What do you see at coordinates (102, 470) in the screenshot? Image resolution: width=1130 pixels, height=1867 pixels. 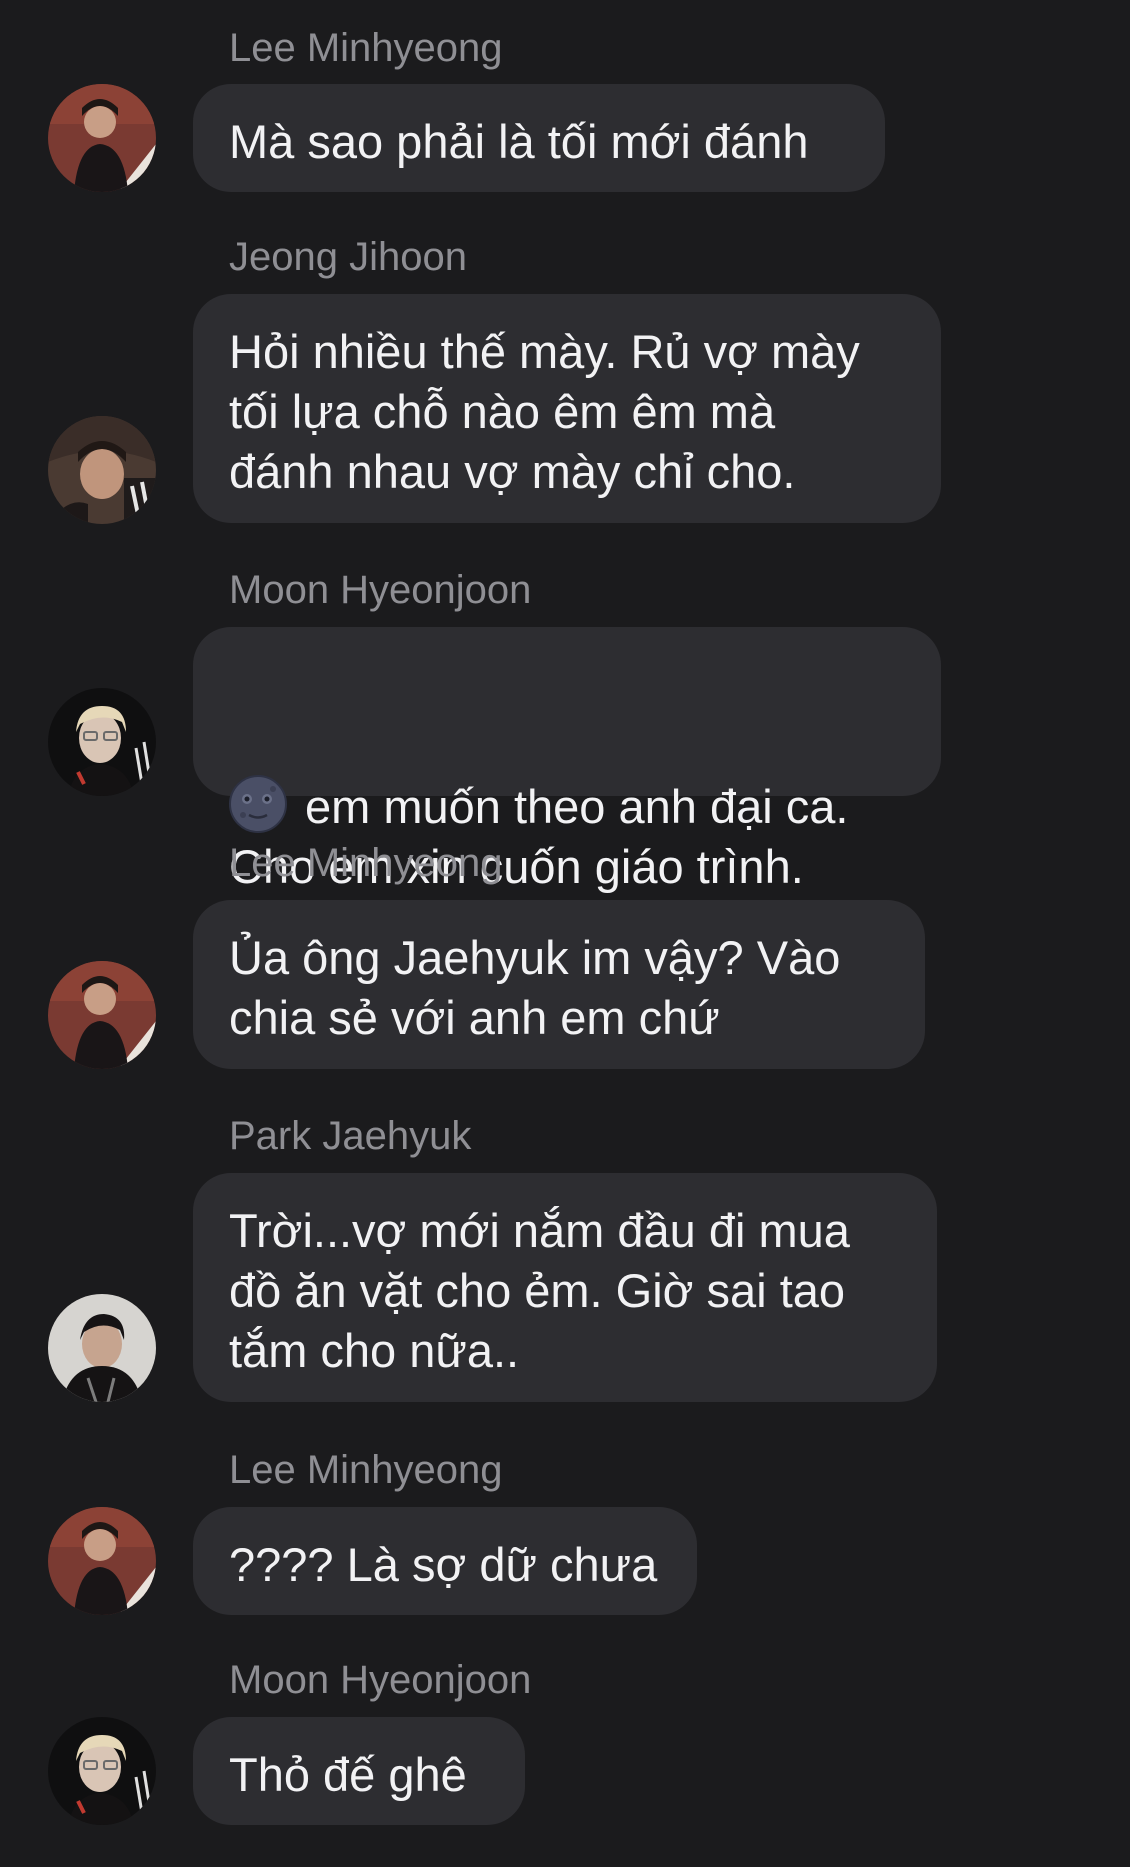 I see `avatar-jeong-jihoon` at bounding box center [102, 470].